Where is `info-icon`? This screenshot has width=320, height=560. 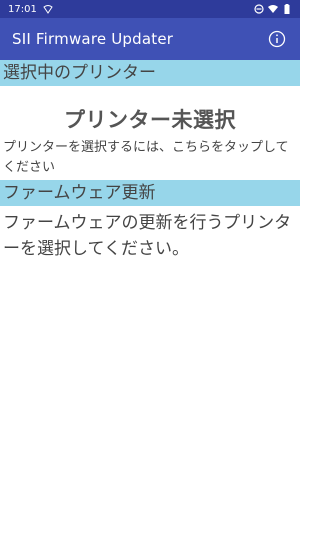
info-icon is located at coordinates (277, 39).